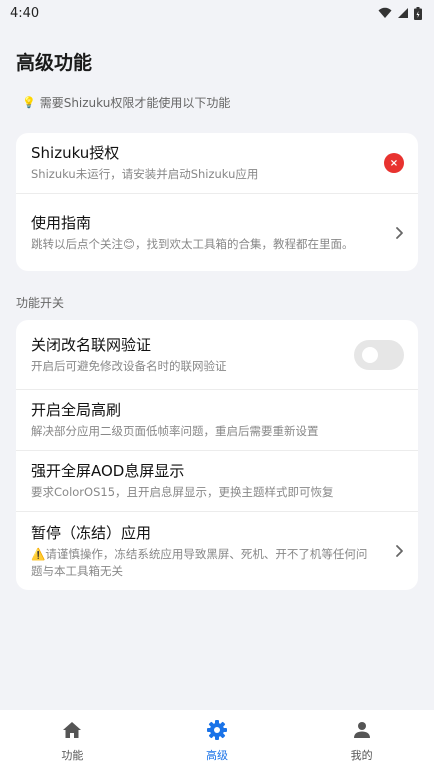  What do you see at coordinates (182, 492) in the screenshot?
I see `row-desc: 要求ColorOS15，且开启息屏显示，更换主题样式即可恢复` at bounding box center [182, 492].